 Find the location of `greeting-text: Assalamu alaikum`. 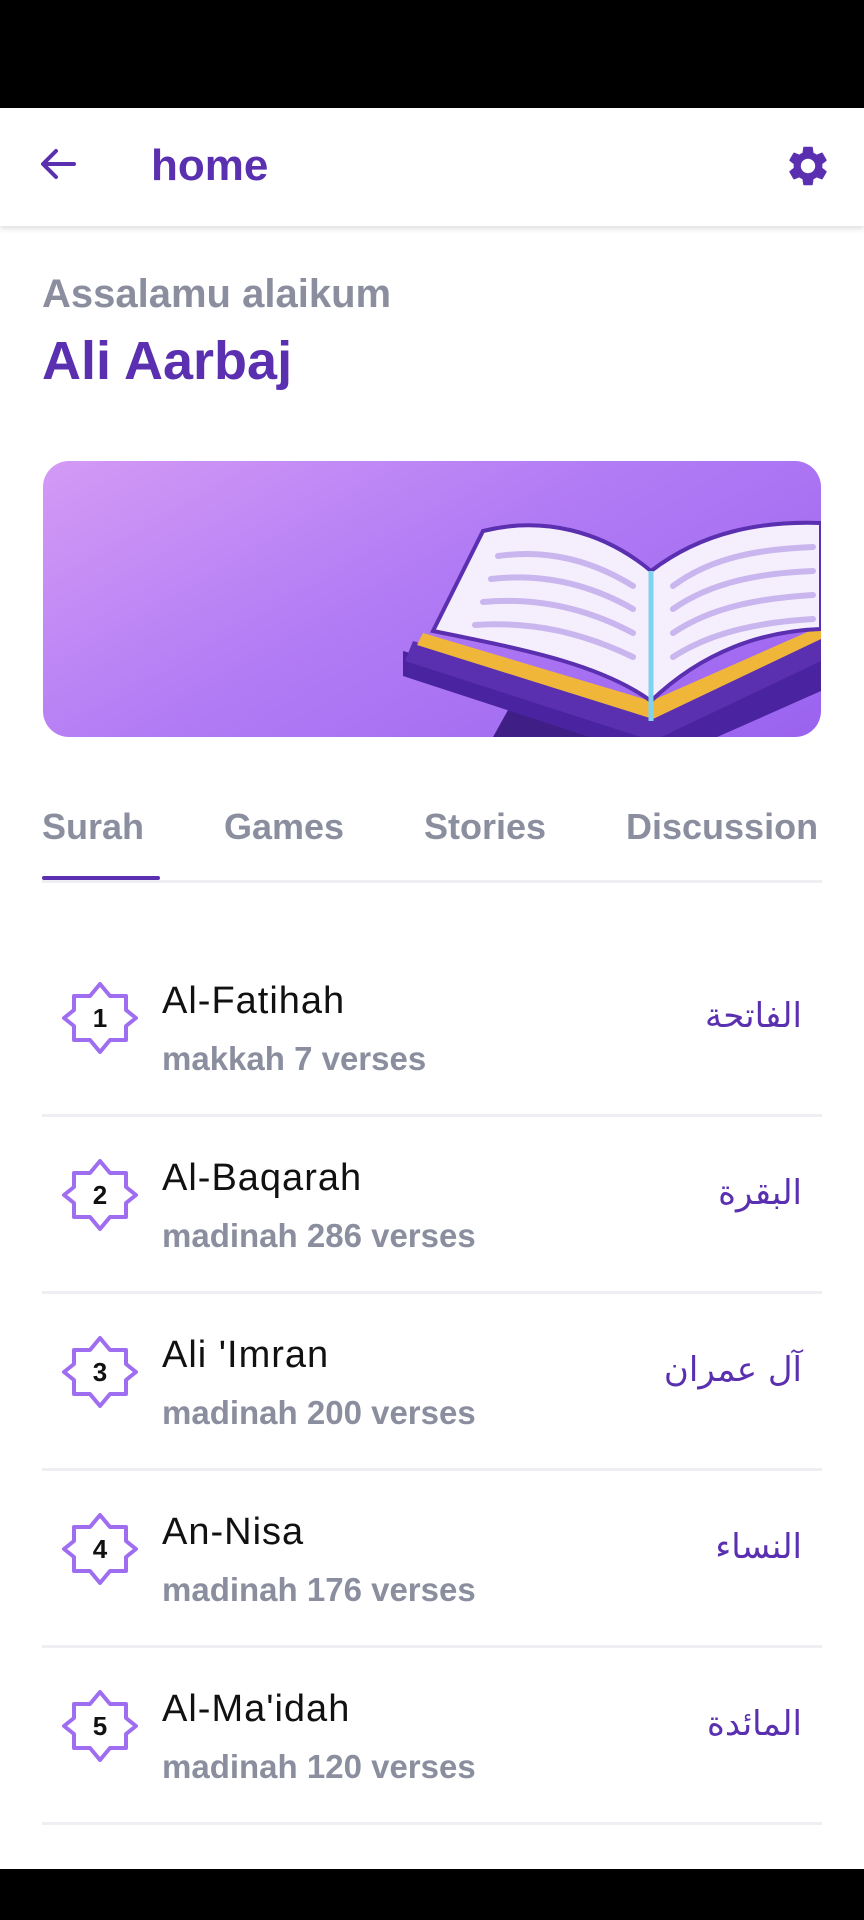

greeting-text: Assalamu alaikum is located at coordinates (217, 294).